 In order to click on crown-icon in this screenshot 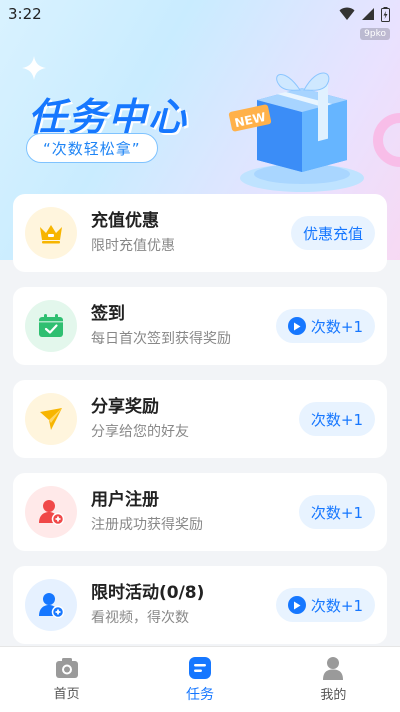, I will do `click(51, 234)`.